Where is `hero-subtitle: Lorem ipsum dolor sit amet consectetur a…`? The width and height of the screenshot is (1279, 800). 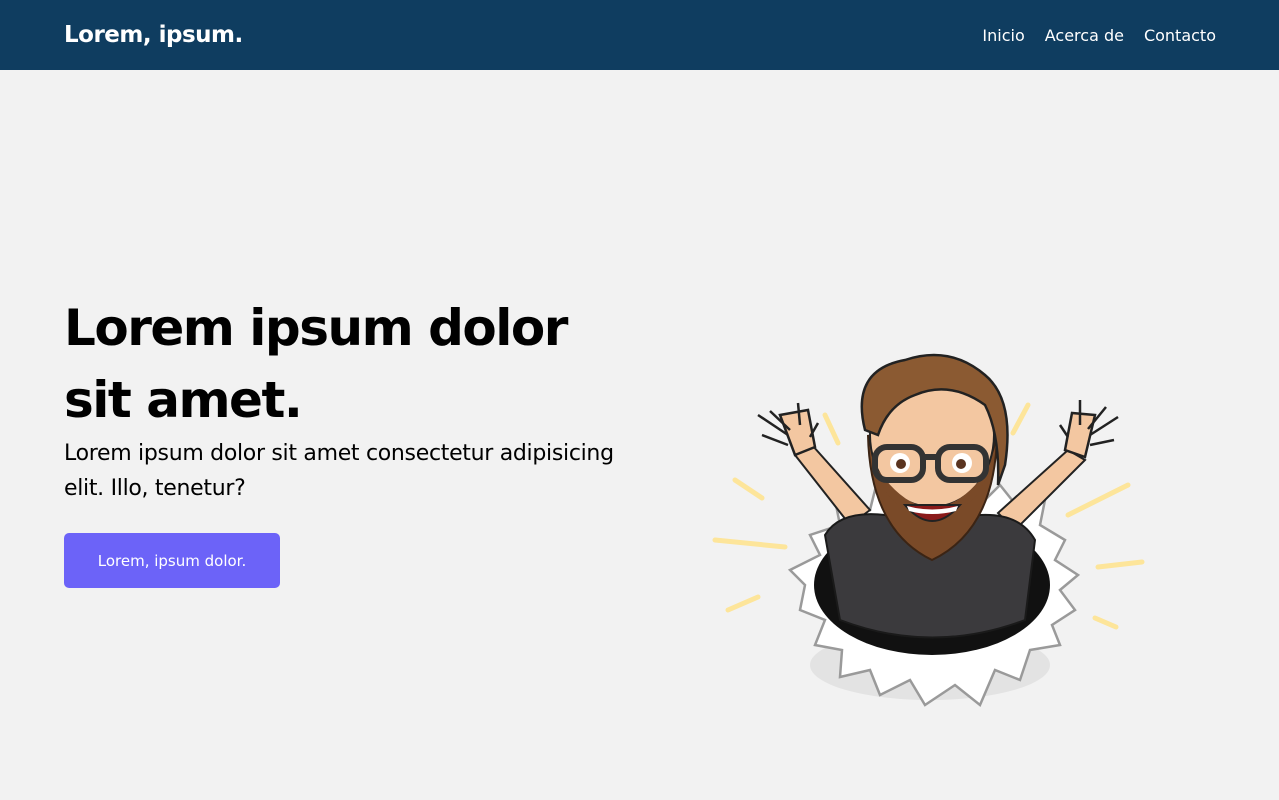
hero-subtitle: Lorem ipsum dolor sit amet consectetur a… is located at coordinates (339, 471).